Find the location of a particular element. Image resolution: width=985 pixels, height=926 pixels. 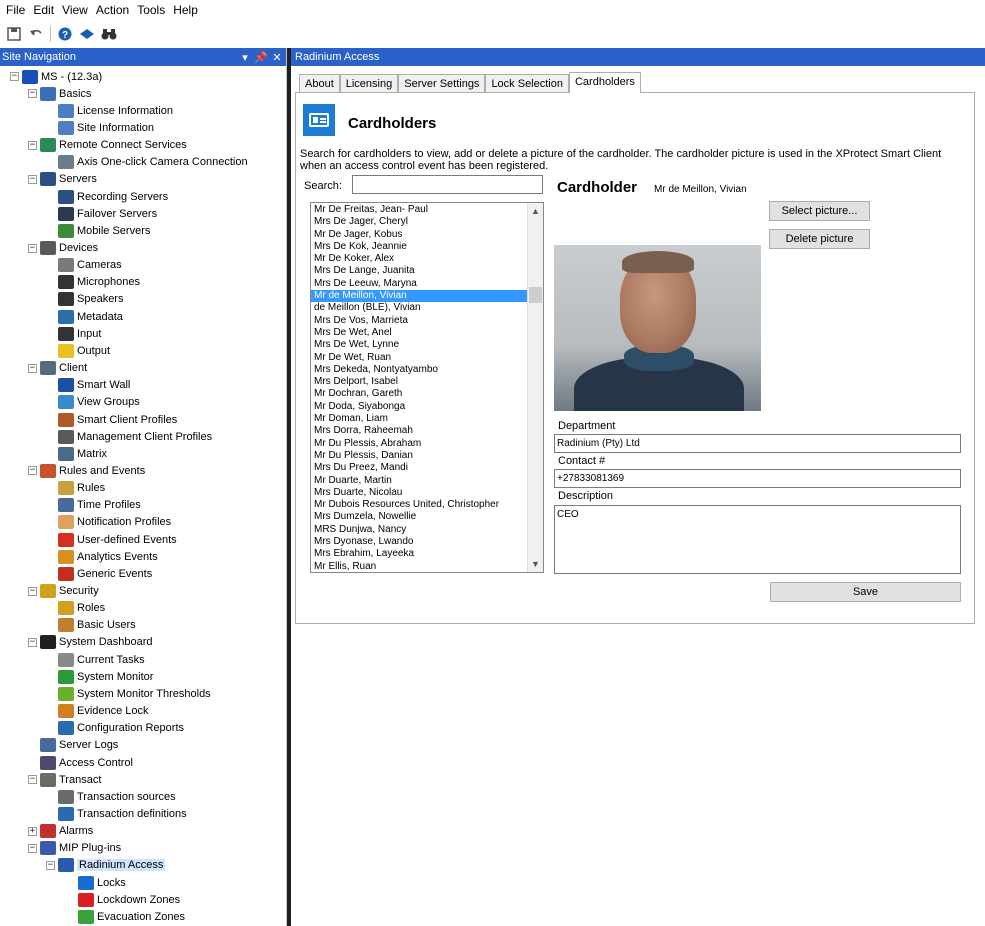

list-item: Mrs De Jager, Cheryl is located at coordinates (420, 222).